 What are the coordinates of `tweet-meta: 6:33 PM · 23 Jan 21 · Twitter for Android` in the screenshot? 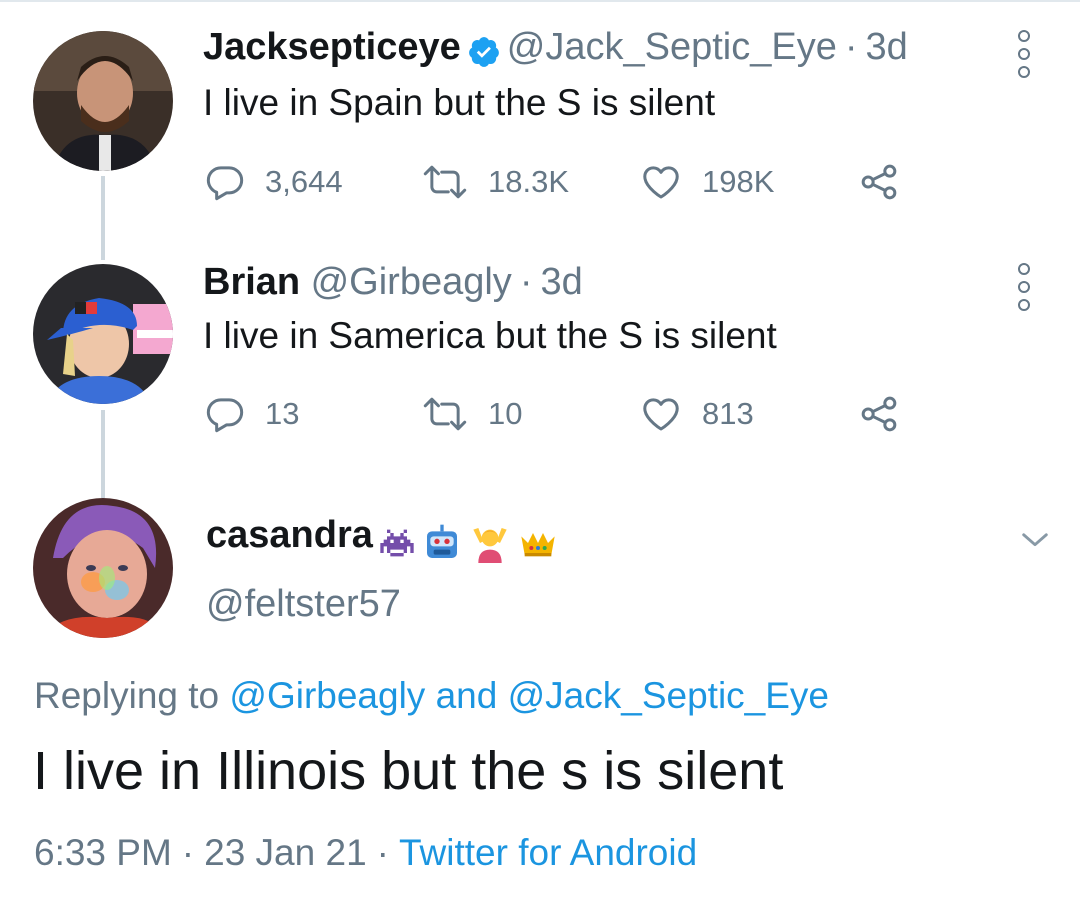 It's located at (365, 853).